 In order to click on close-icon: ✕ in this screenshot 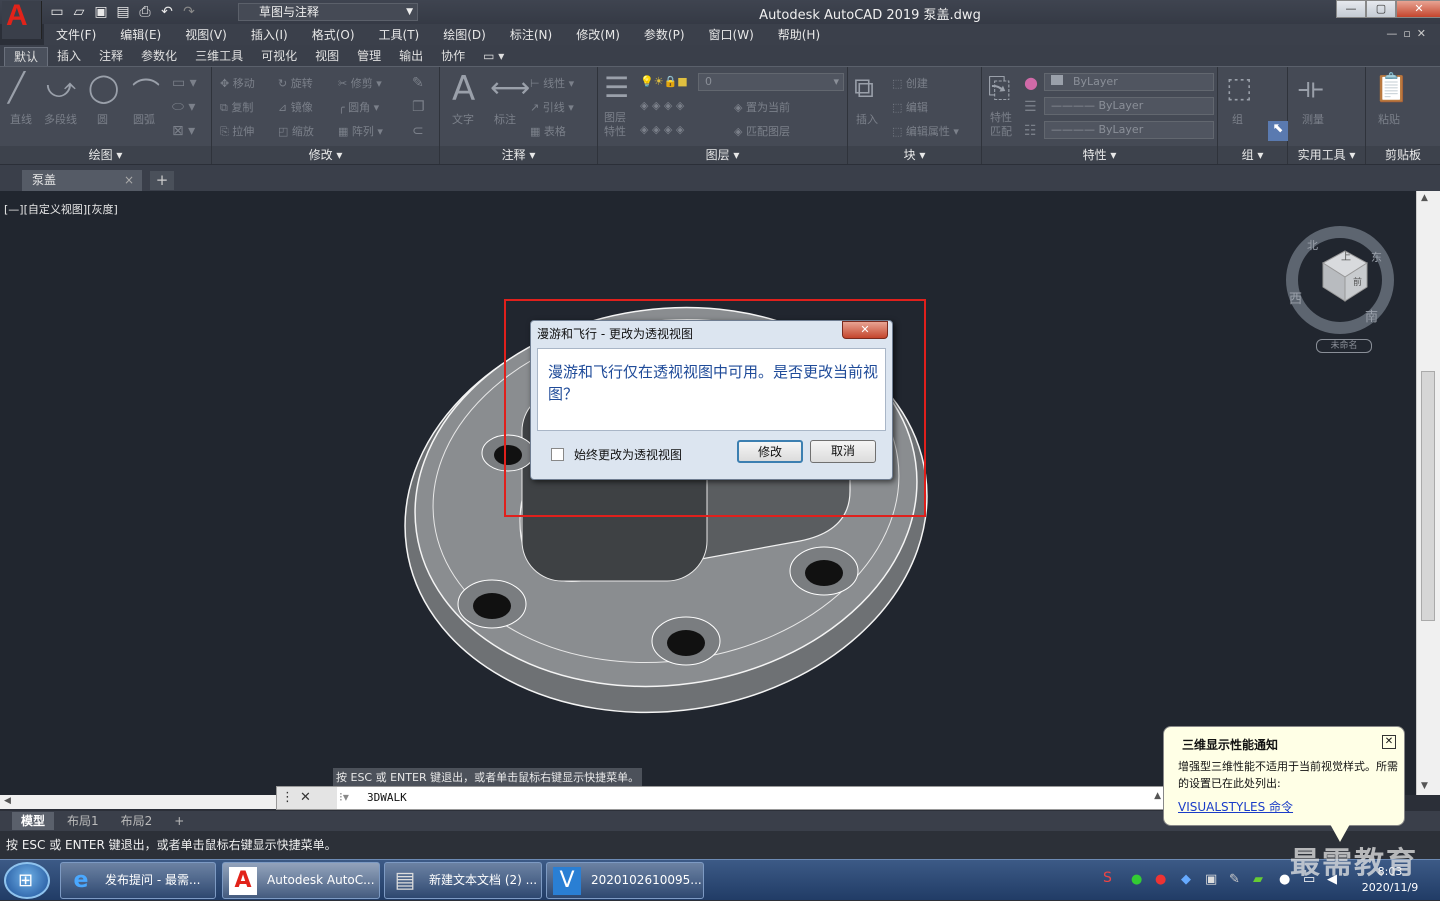, I will do `click(1389, 742)`.